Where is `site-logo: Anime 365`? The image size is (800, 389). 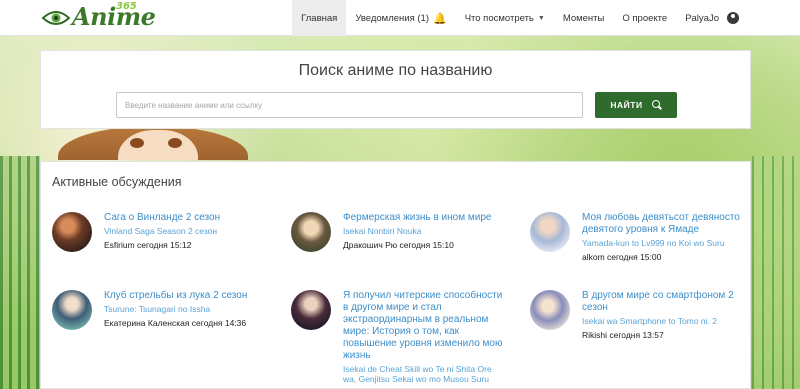 site-logo: Anime 365 is located at coordinates (99, 17).